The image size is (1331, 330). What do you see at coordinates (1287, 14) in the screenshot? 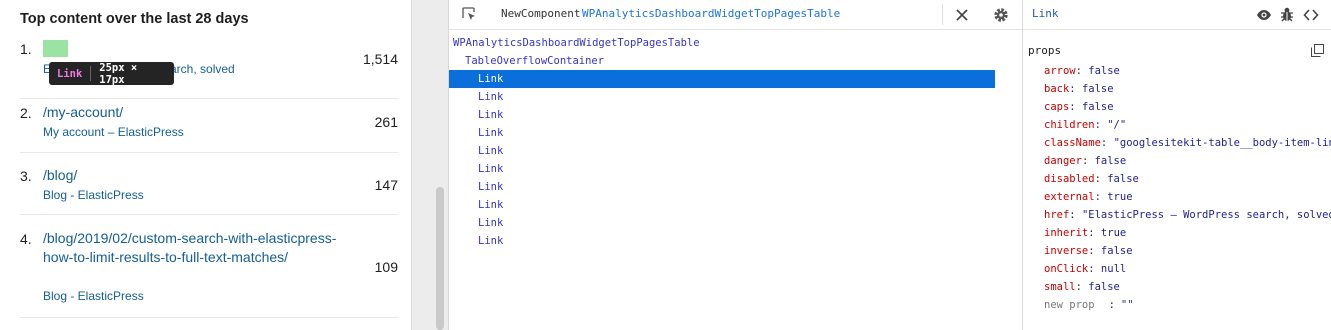
I see `bug-icon` at bounding box center [1287, 14].